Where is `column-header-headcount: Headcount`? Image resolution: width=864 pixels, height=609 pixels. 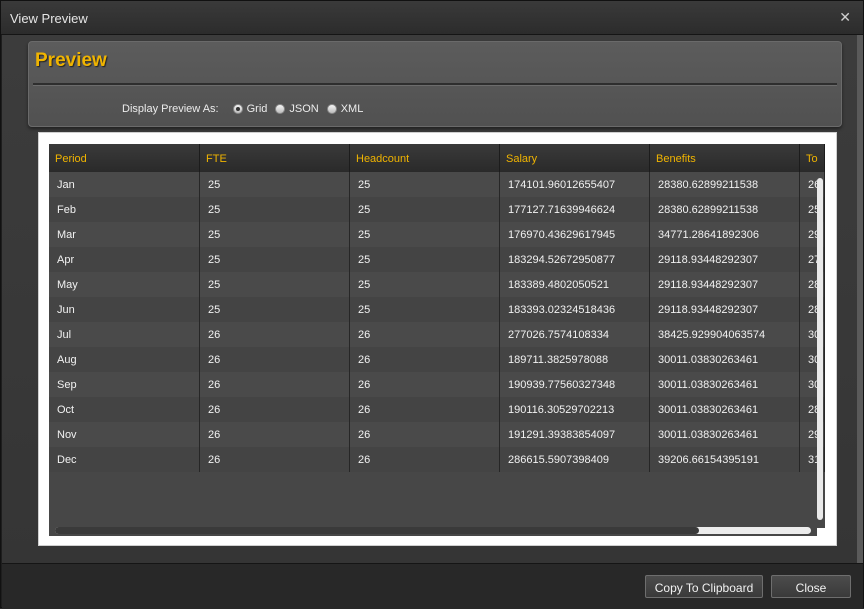
column-header-headcount: Headcount is located at coordinates (425, 158).